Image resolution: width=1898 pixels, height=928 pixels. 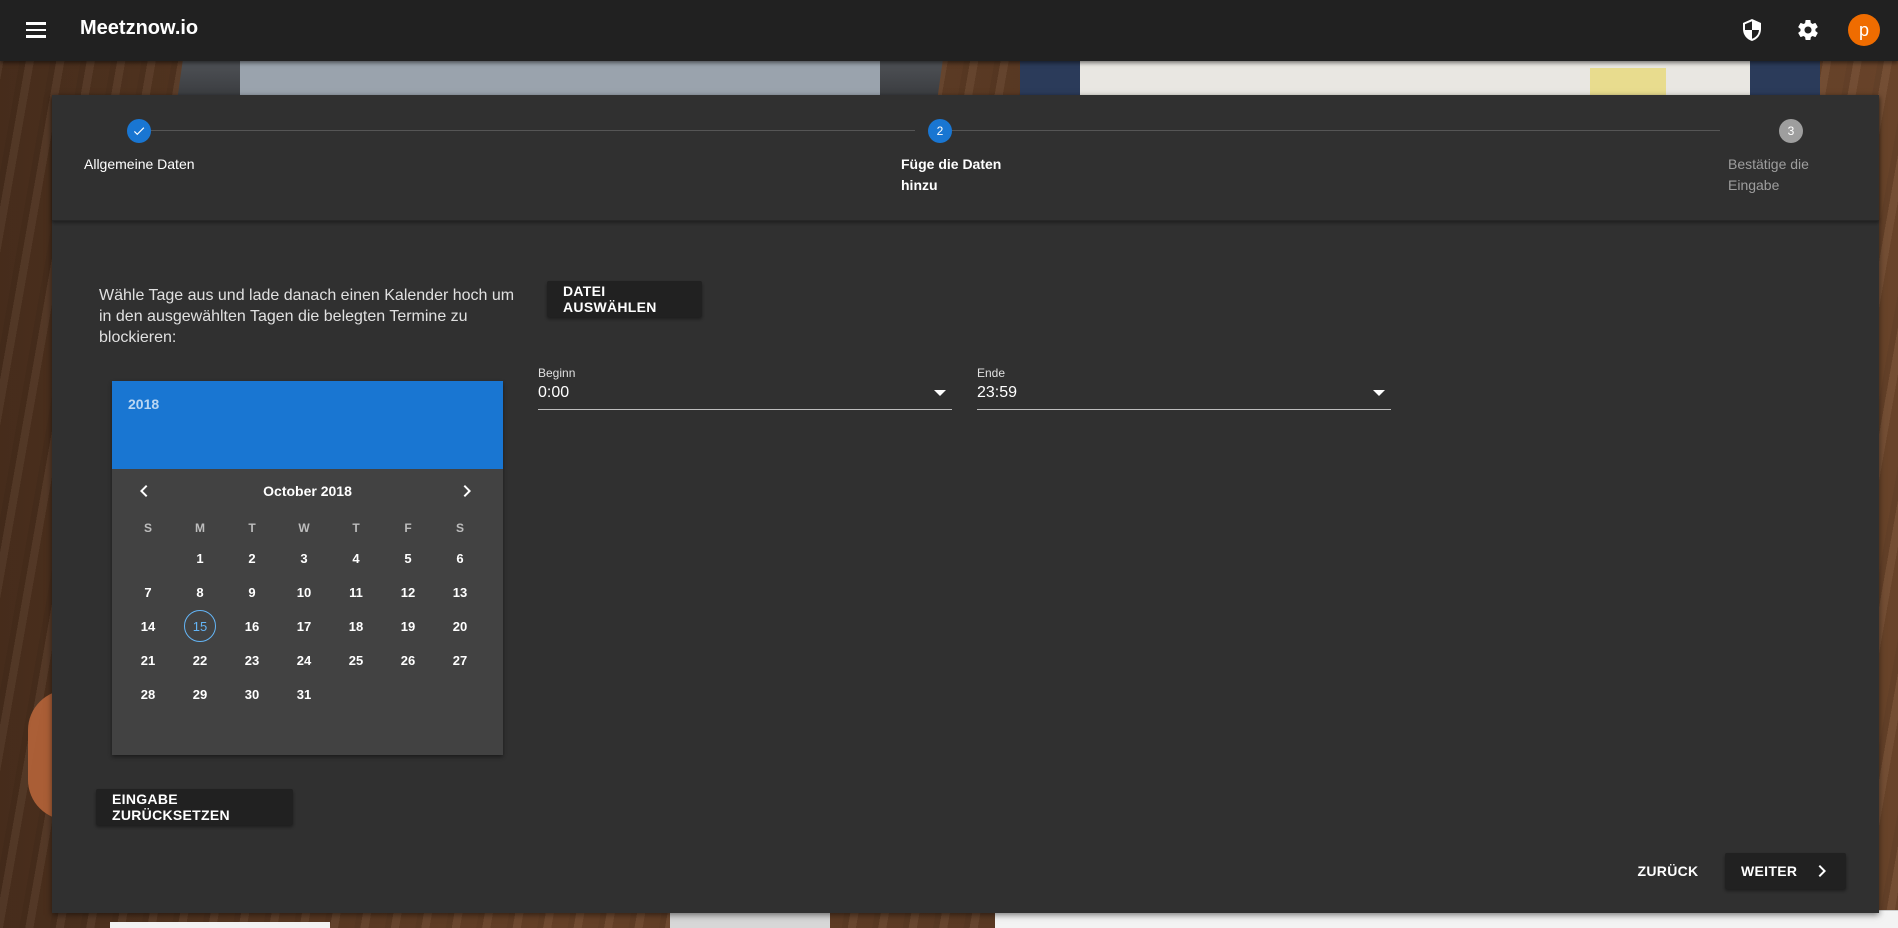 What do you see at coordinates (745, 388) in the screenshot?
I see `begin-time-select: Beginn 0:00` at bounding box center [745, 388].